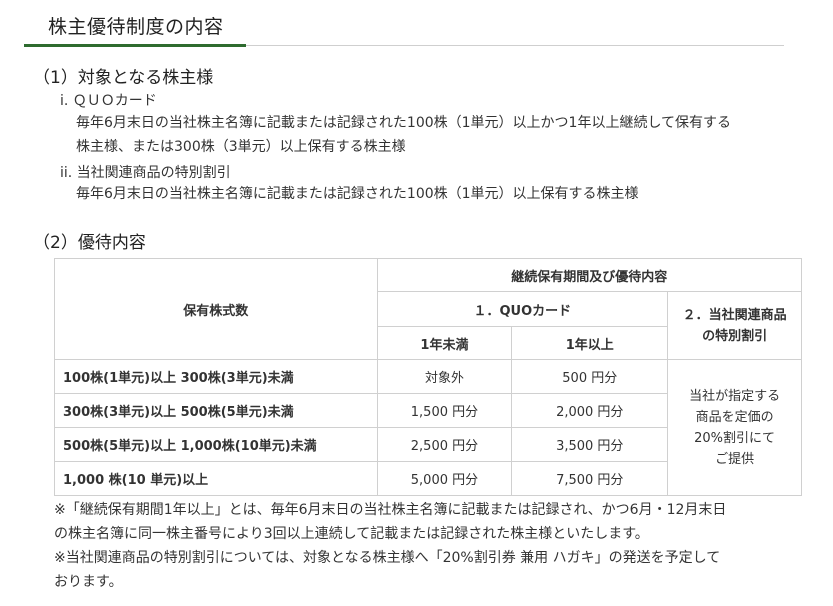  I want to click on section-heading-eligibility: （1）対象となる株主様, so click(123, 78).